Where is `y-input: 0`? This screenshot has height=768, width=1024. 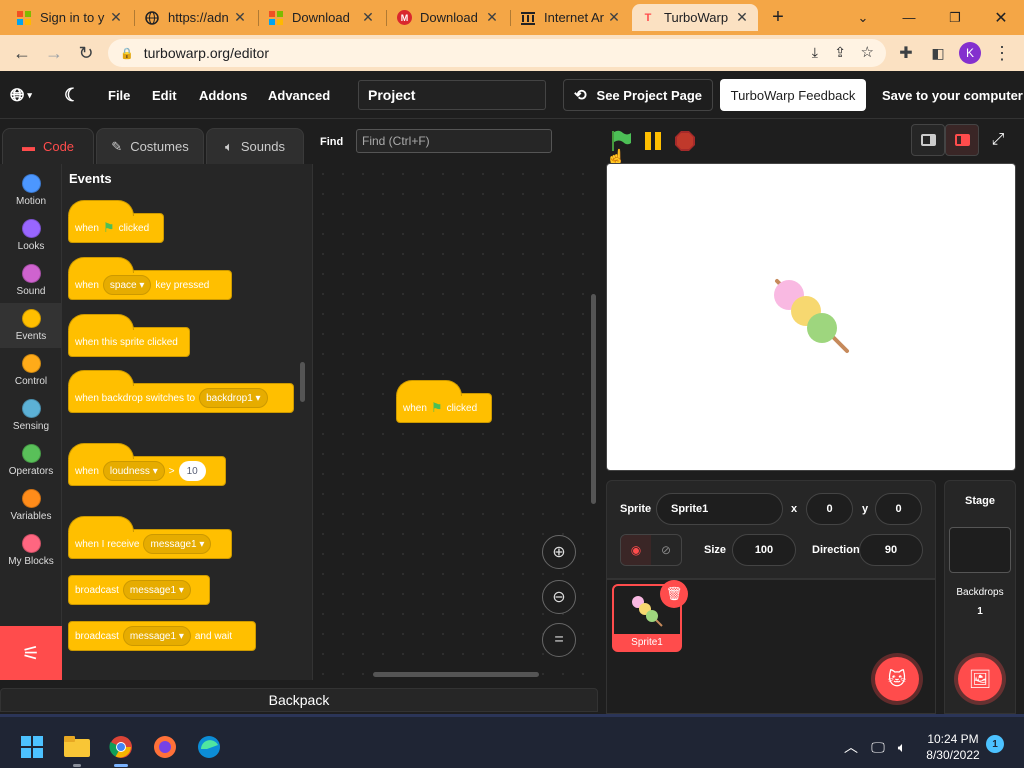
y-input: 0 is located at coordinates (898, 509).